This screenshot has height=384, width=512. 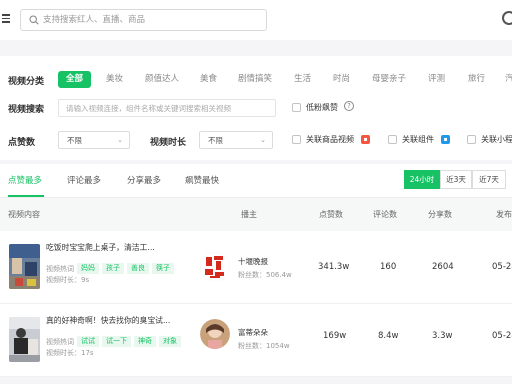 I want to click on tab-most-shares: 分享最多, so click(x=144, y=180).